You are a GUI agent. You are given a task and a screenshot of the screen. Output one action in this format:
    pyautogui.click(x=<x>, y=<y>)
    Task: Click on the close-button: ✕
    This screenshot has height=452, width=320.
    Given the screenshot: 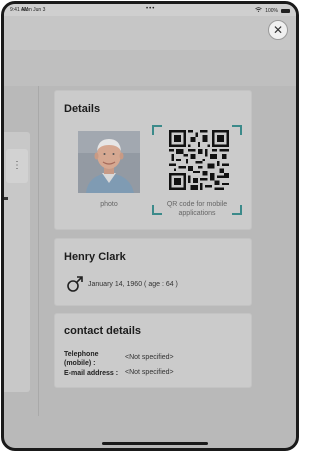 What is the action you would take?
    pyautogui.click(x=278, y=30)
    